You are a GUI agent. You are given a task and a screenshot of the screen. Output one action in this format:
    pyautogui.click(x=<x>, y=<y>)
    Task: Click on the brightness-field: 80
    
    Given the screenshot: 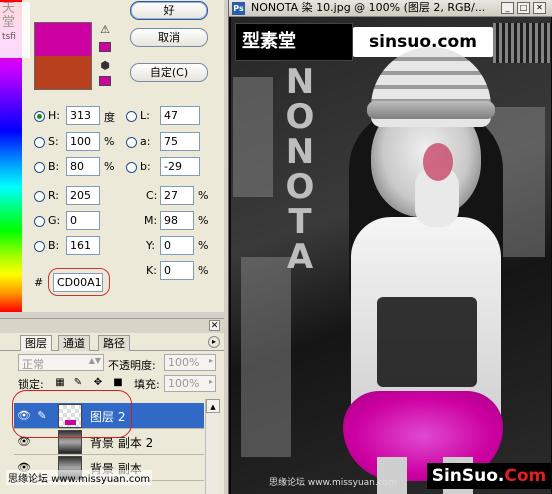 What is the action you would take?
    pyautogui.click(x=83, y=166)
    